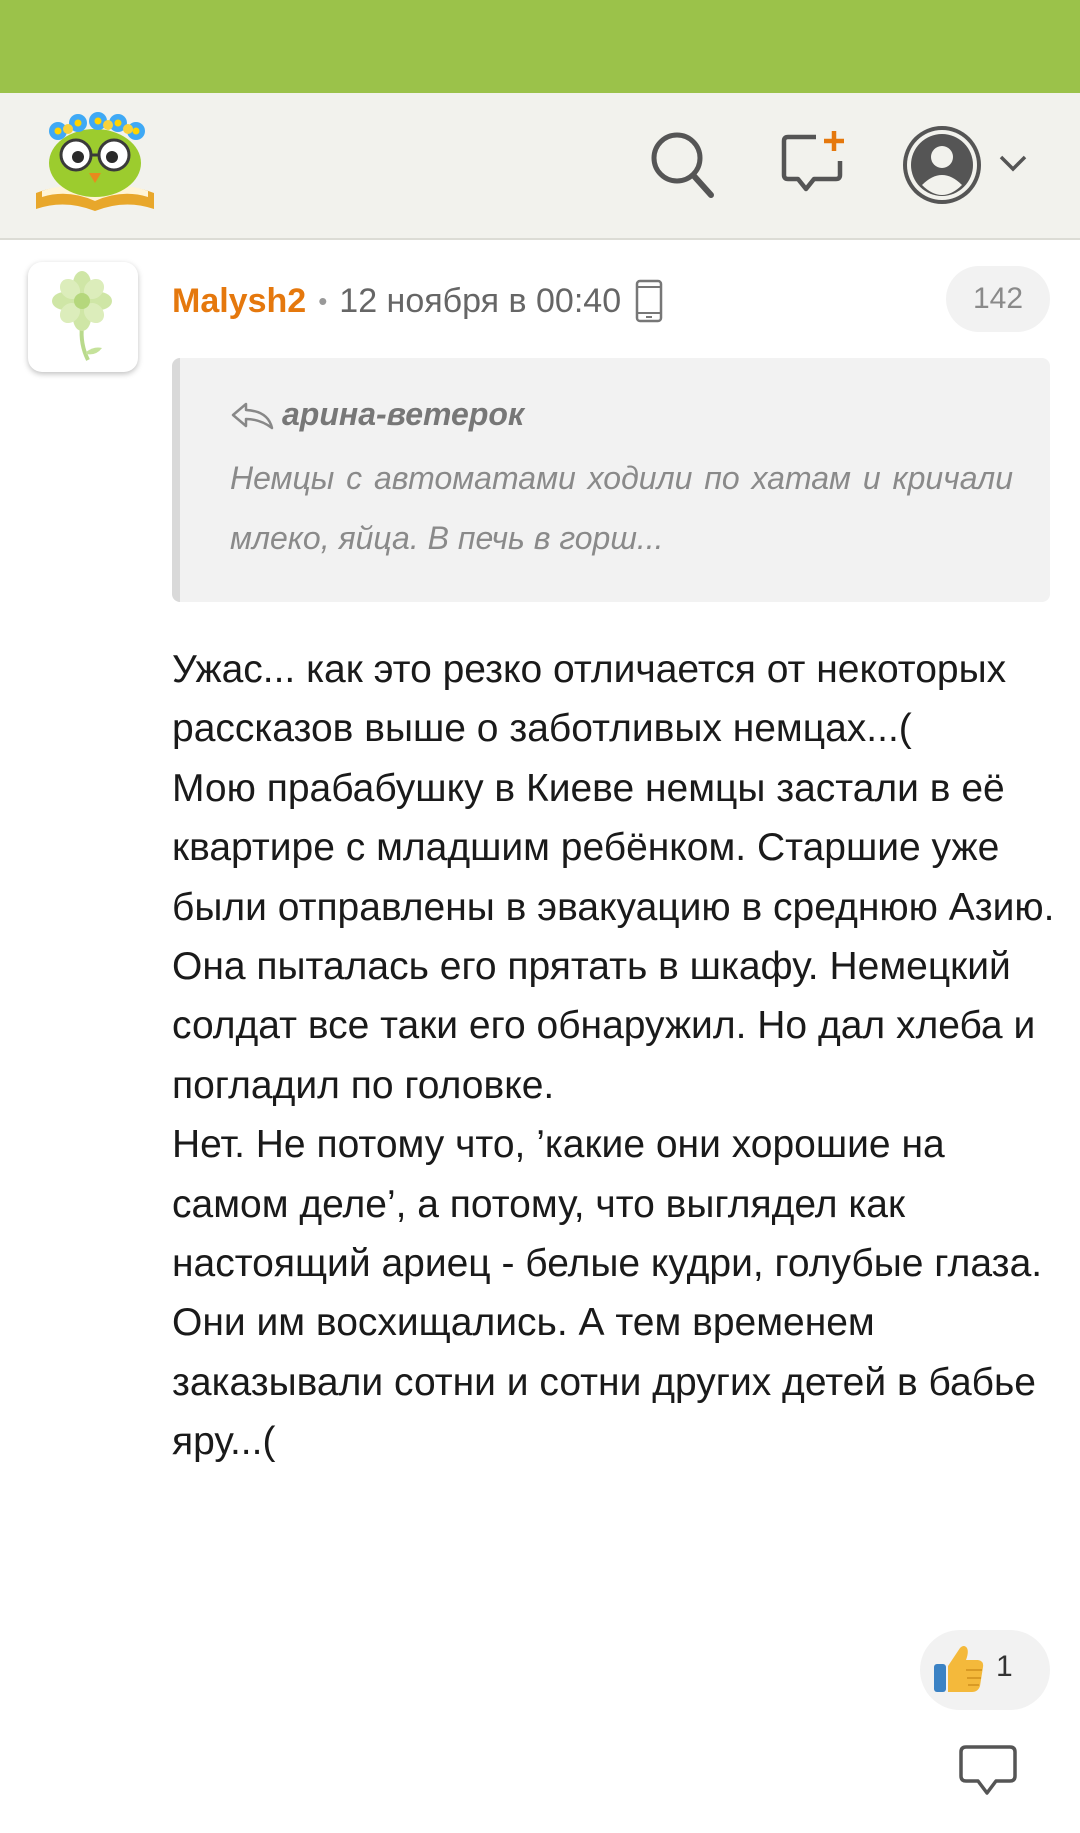 The height and width of the screenshot is (1833, 1080). I want to click on phone-icon, so click(649, 301).